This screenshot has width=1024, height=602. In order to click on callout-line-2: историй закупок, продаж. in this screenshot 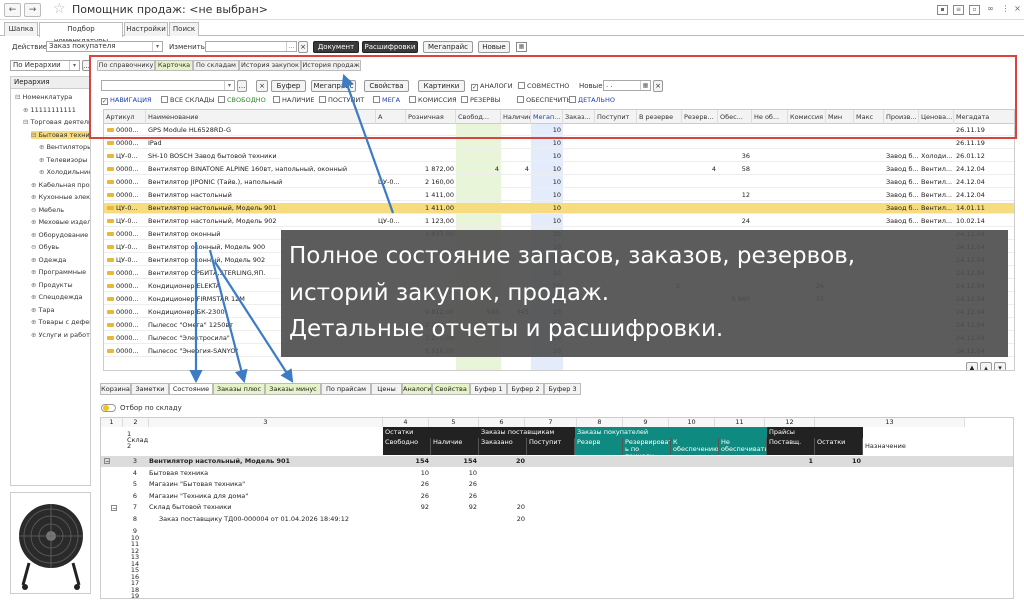, I will do `click(449, 293)`.